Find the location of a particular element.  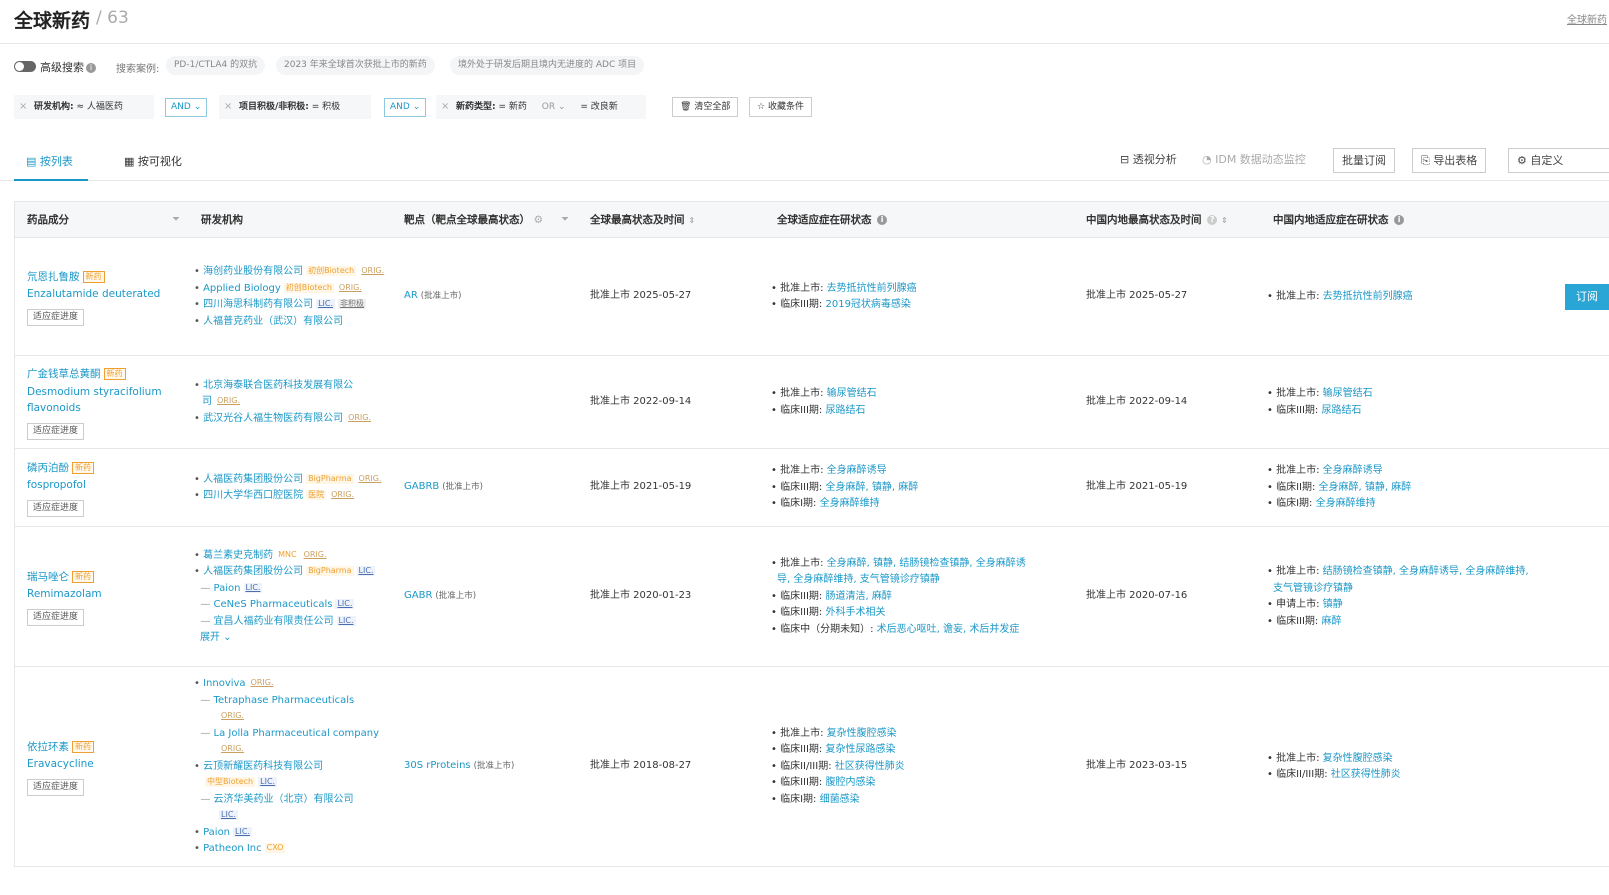

custom-button: ⚙ 自定义 is located at coordinates (1558, 160).